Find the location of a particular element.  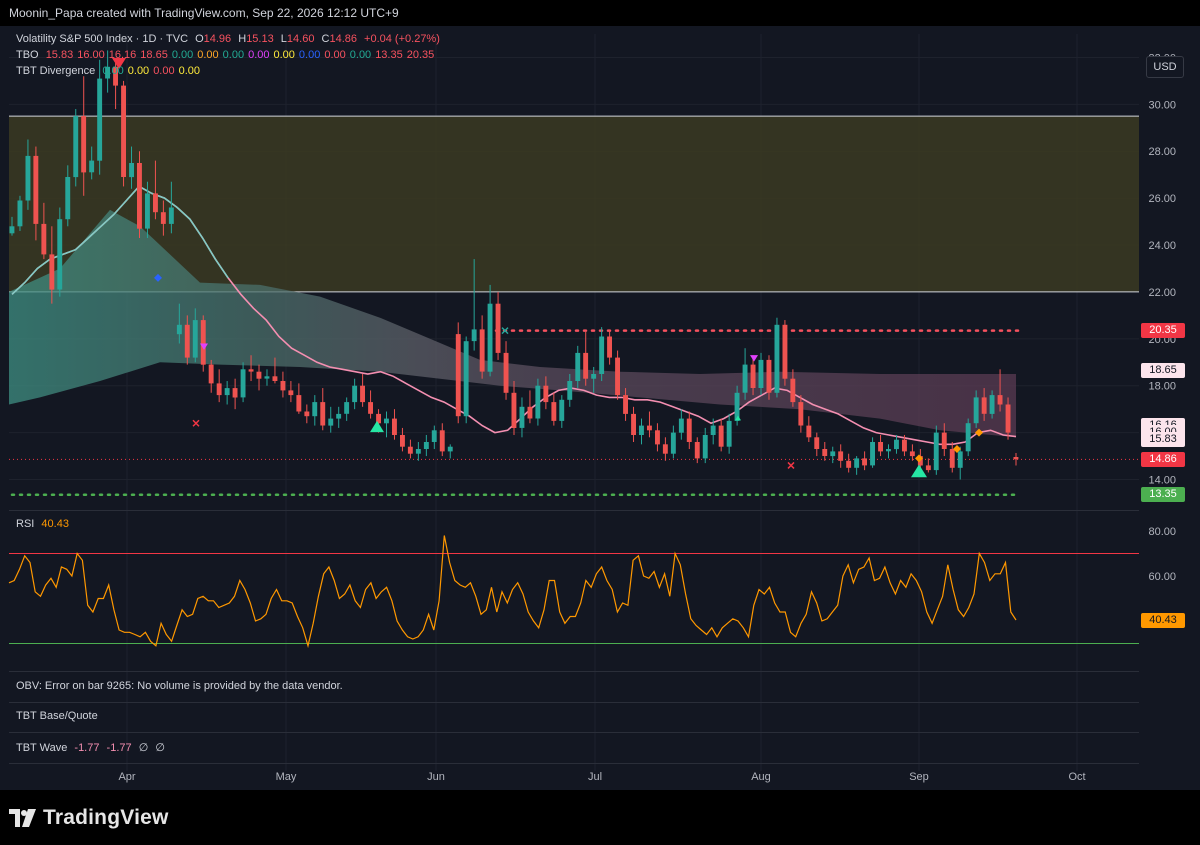

price-axis-label: 30.00 is located at coordinates (1162, 105).